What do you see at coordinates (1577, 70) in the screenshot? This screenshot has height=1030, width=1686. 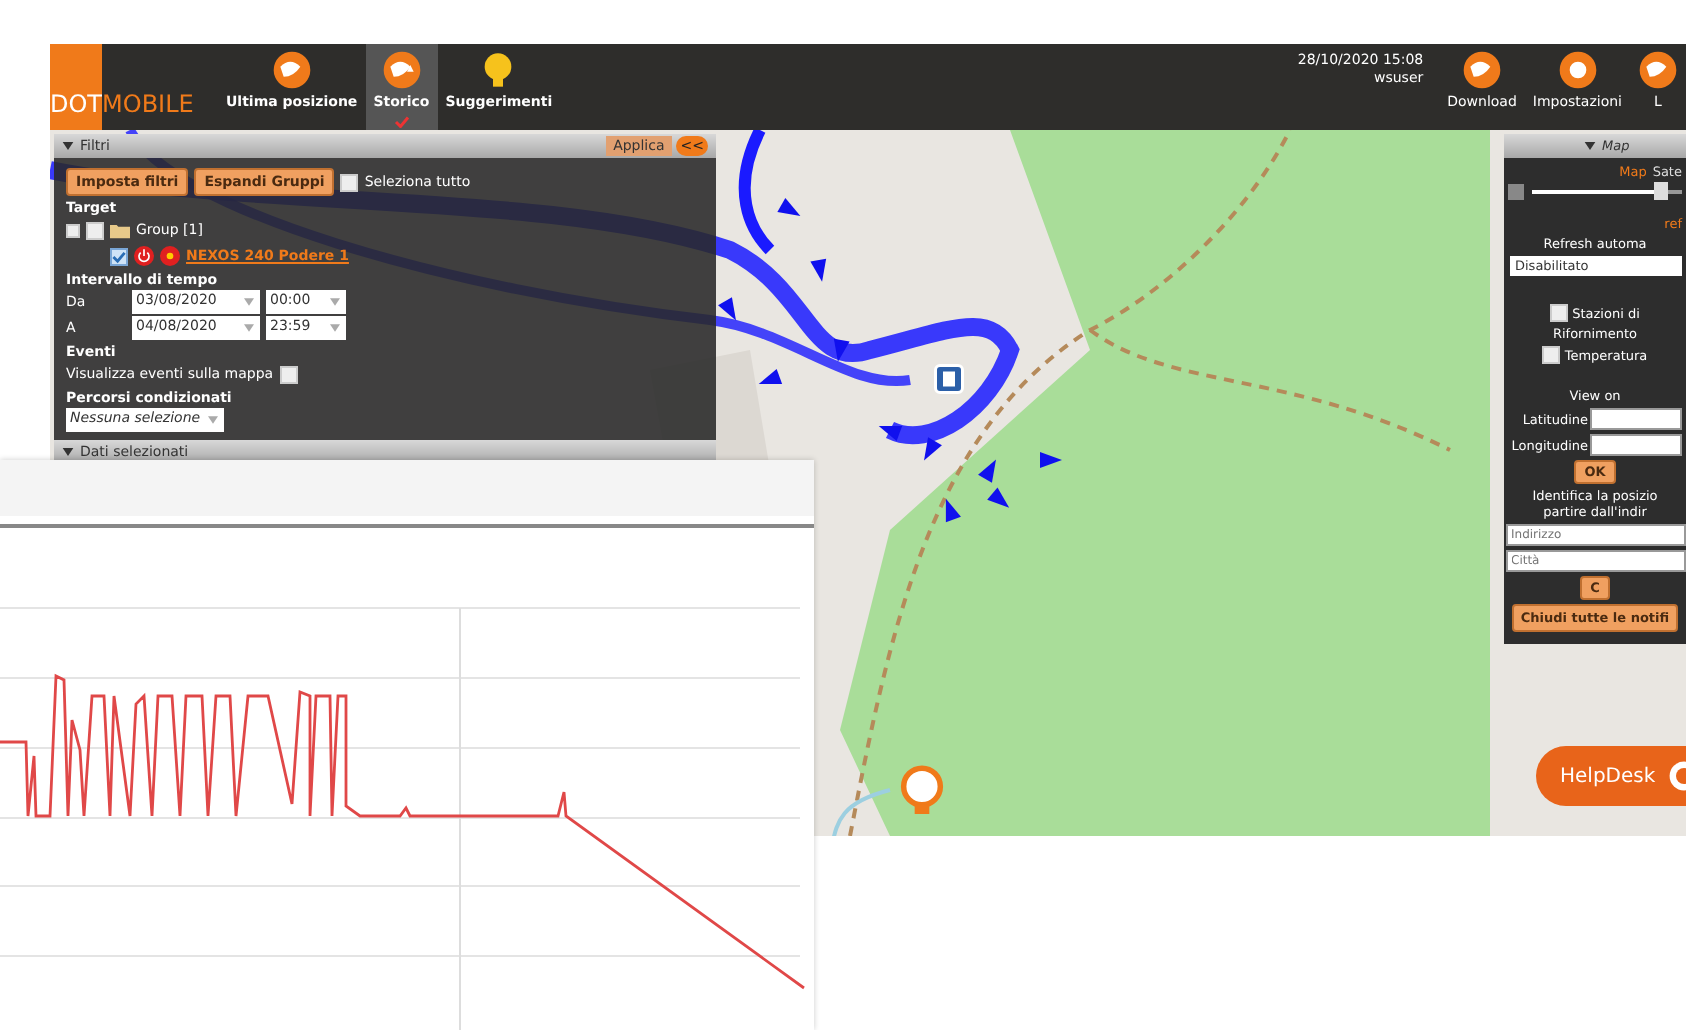 I see `gear-icon` at bounding box center [1577, 70].